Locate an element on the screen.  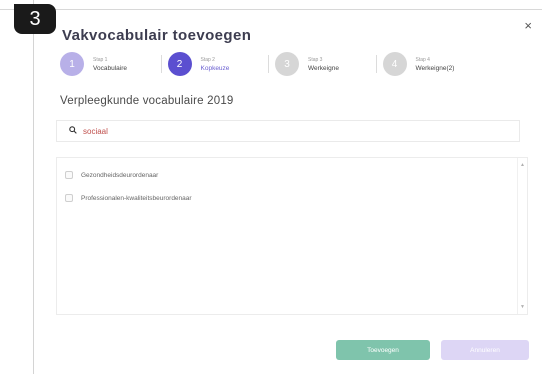
list-scrollbar: ▲ ▼ is located at coordinates (522, 236).